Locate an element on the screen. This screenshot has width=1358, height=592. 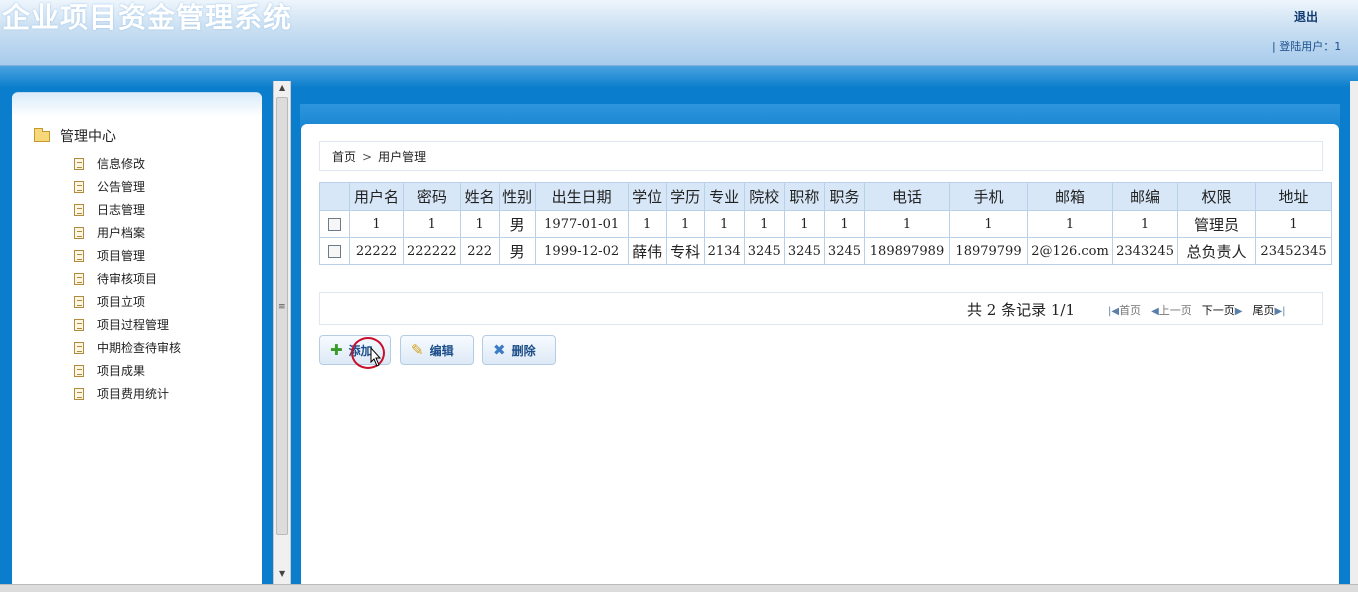
prev-page-label: 上一页 is located at coordinates (1175, 310).